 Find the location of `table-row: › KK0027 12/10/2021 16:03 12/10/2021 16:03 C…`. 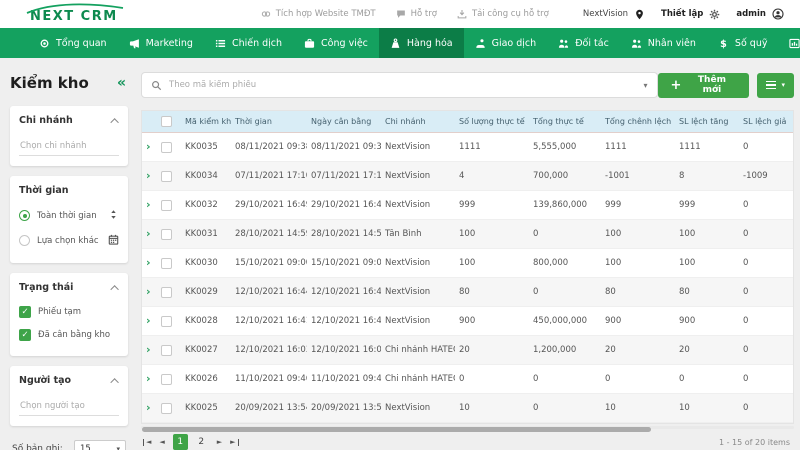

table-row: › KK0027 12/10/2021 16:03 12/10/2021 16:03 C… is located at coordinates (467, 350).